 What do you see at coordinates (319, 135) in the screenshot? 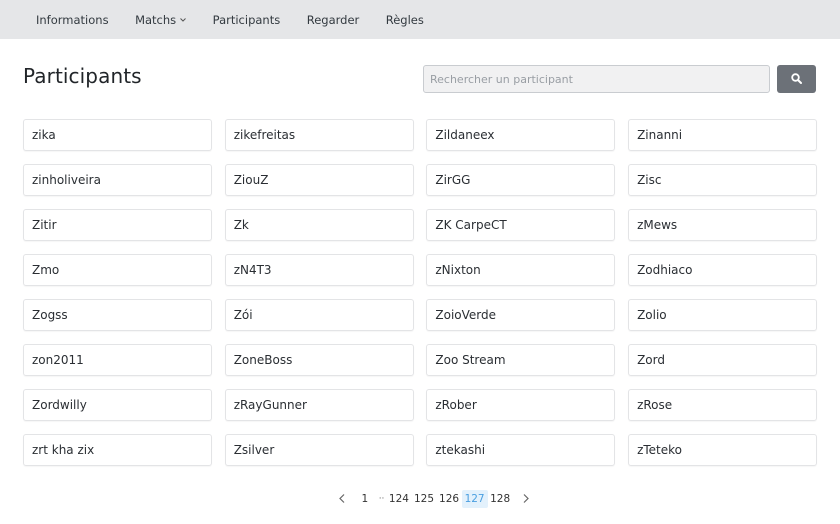
I see `participant-card: zikefreitas` at bounding box center [319, 135].